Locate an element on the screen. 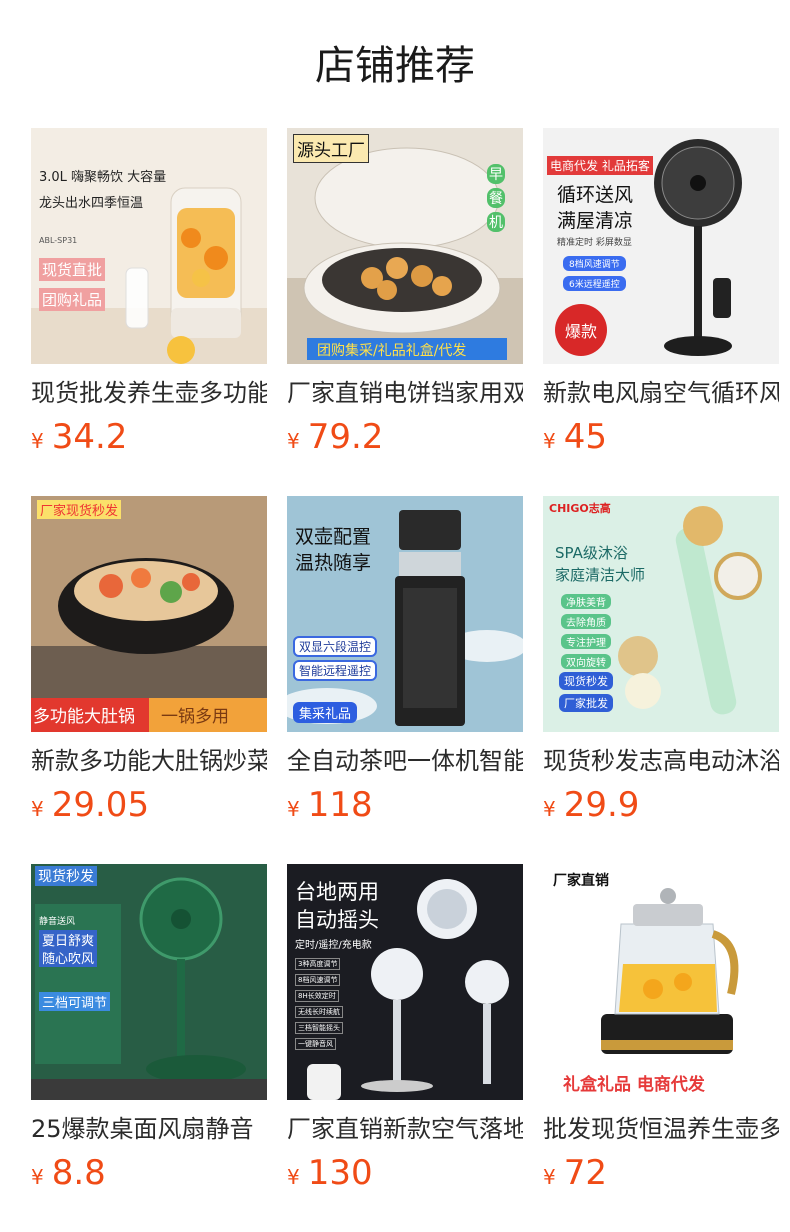  overlay-text: 机 is located at coordinates (496, 222).